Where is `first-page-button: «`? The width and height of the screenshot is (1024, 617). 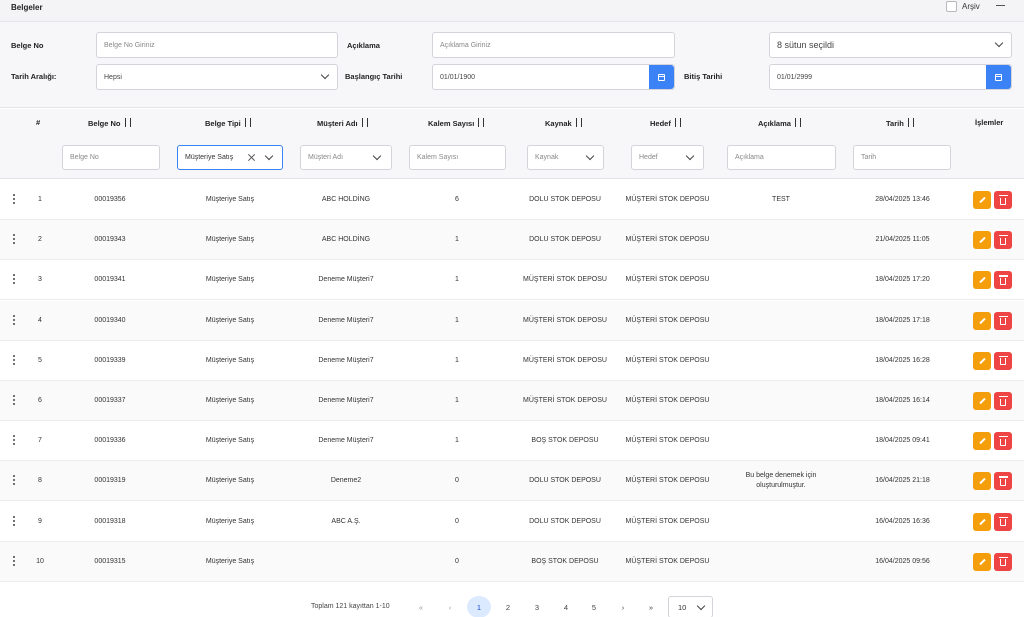
first-page-button: « is located at coordinates (421, 606).